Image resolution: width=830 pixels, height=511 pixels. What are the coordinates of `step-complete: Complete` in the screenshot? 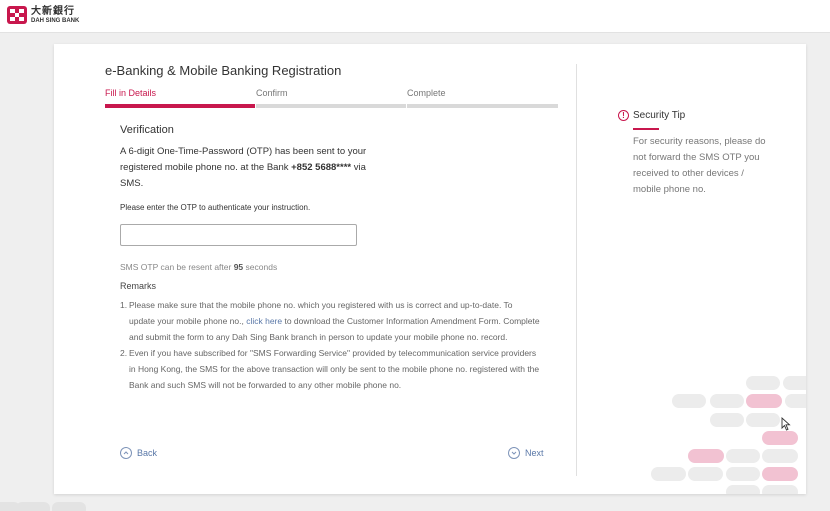 It's located at (426, 93).